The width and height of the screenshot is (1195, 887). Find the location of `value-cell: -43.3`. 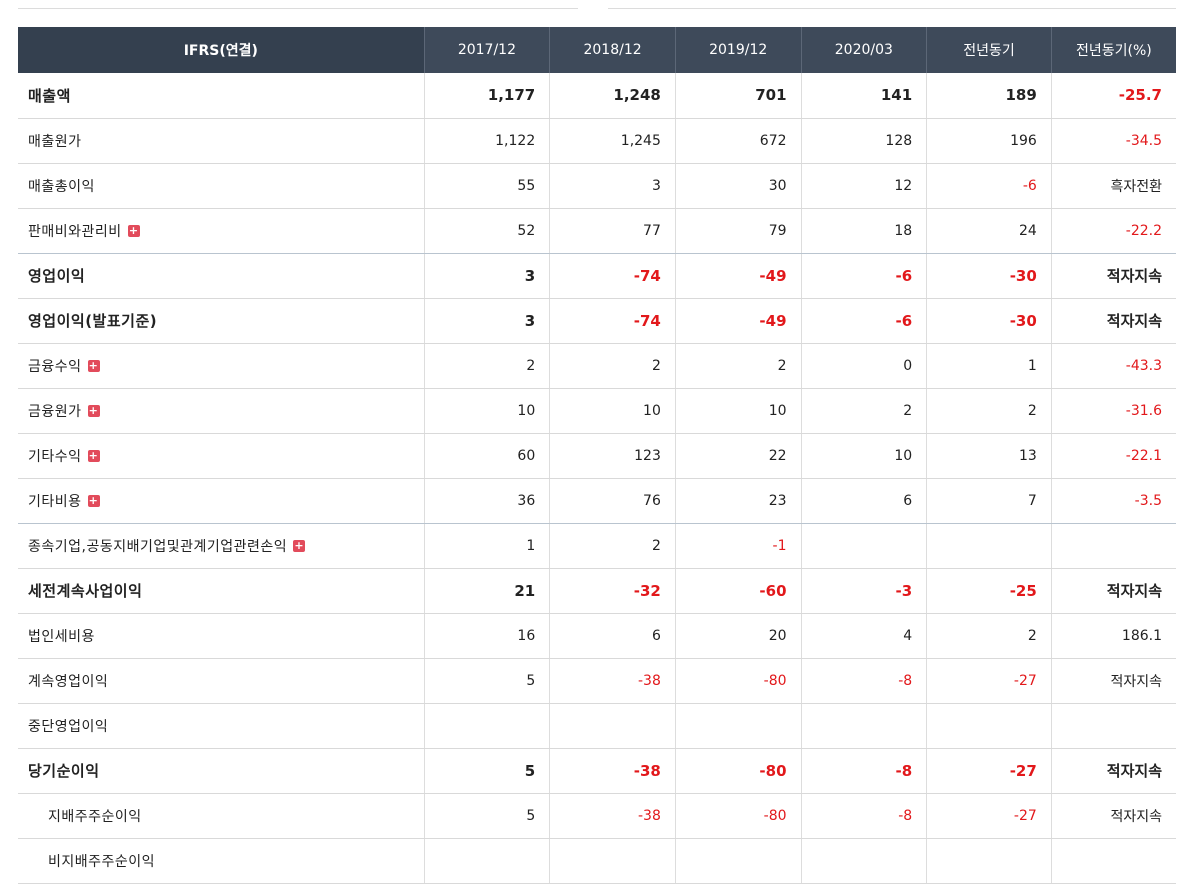

value-cell: -43.3 is located at coordinates (1113, 366).